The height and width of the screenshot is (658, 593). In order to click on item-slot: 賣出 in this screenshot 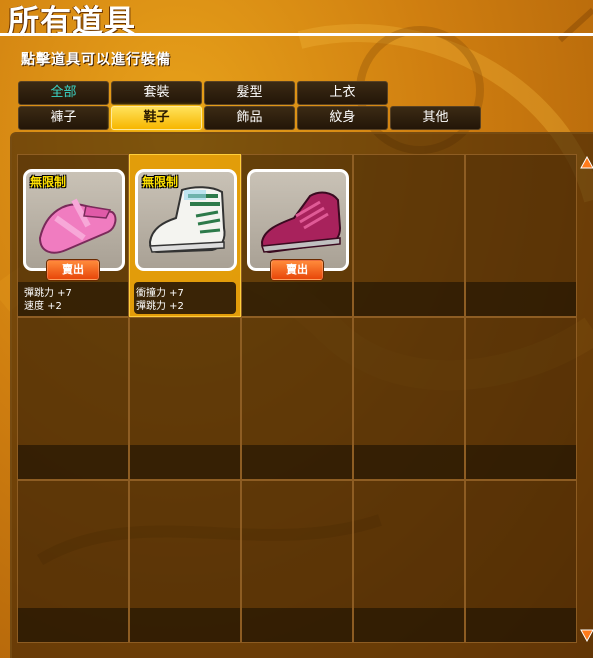, I will do `click(297, 235)`.